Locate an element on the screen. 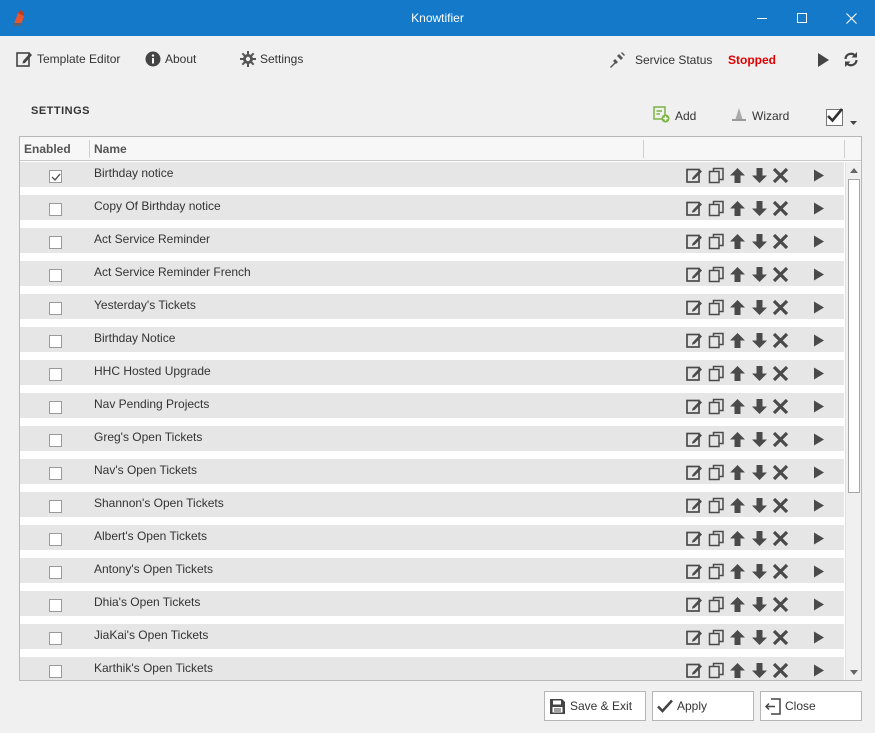 The width and height of the screenshot is (875, 733). table-row: Karthik's Open Tickets is located at coordinates (432, 668).